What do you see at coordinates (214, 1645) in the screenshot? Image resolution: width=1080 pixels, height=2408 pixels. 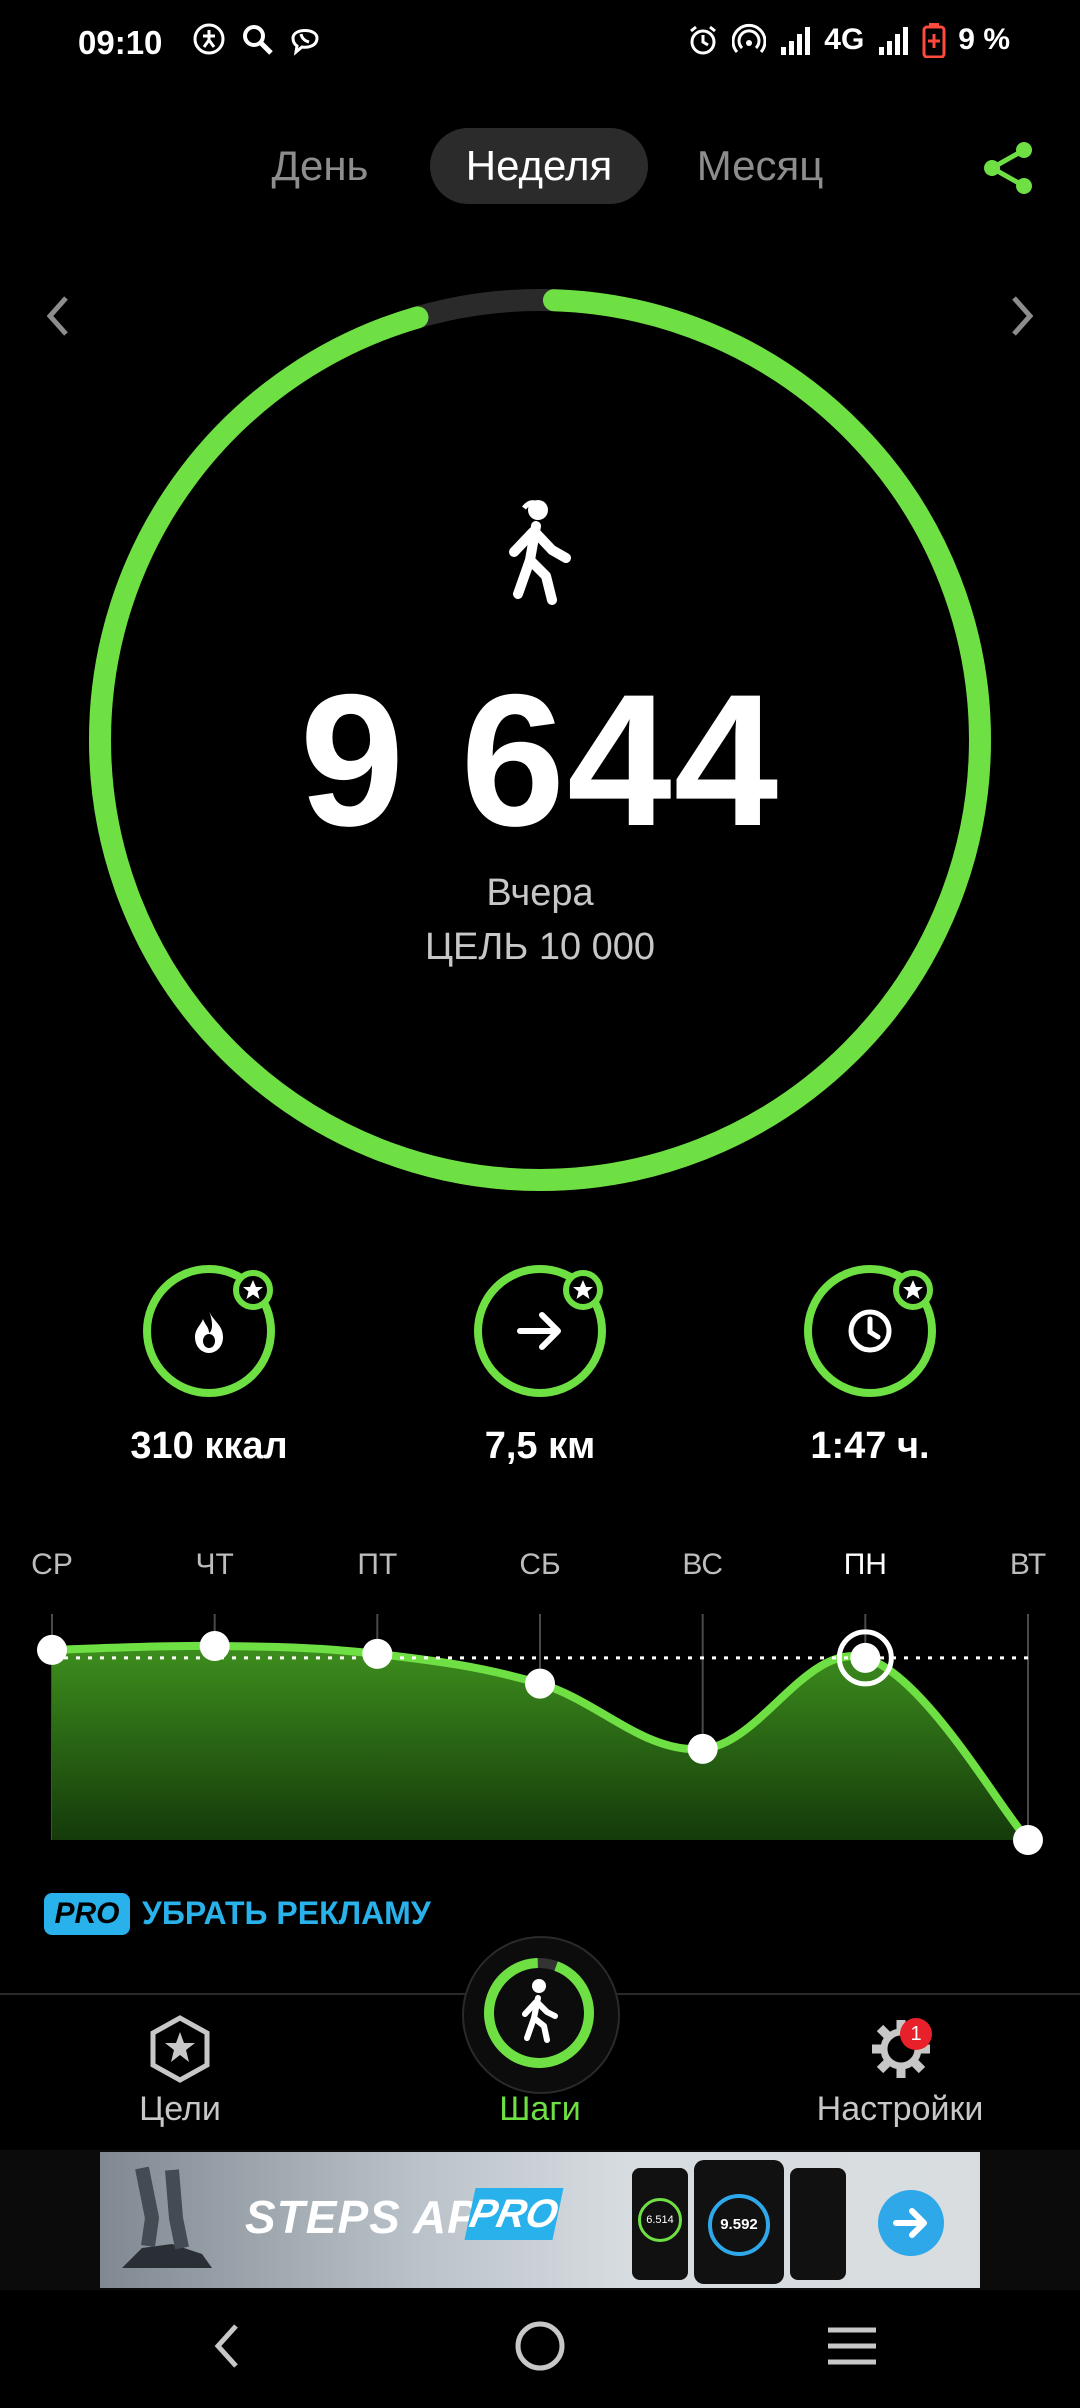 I see `chart-point-ЧТ` at bounding box center [214, 1645].